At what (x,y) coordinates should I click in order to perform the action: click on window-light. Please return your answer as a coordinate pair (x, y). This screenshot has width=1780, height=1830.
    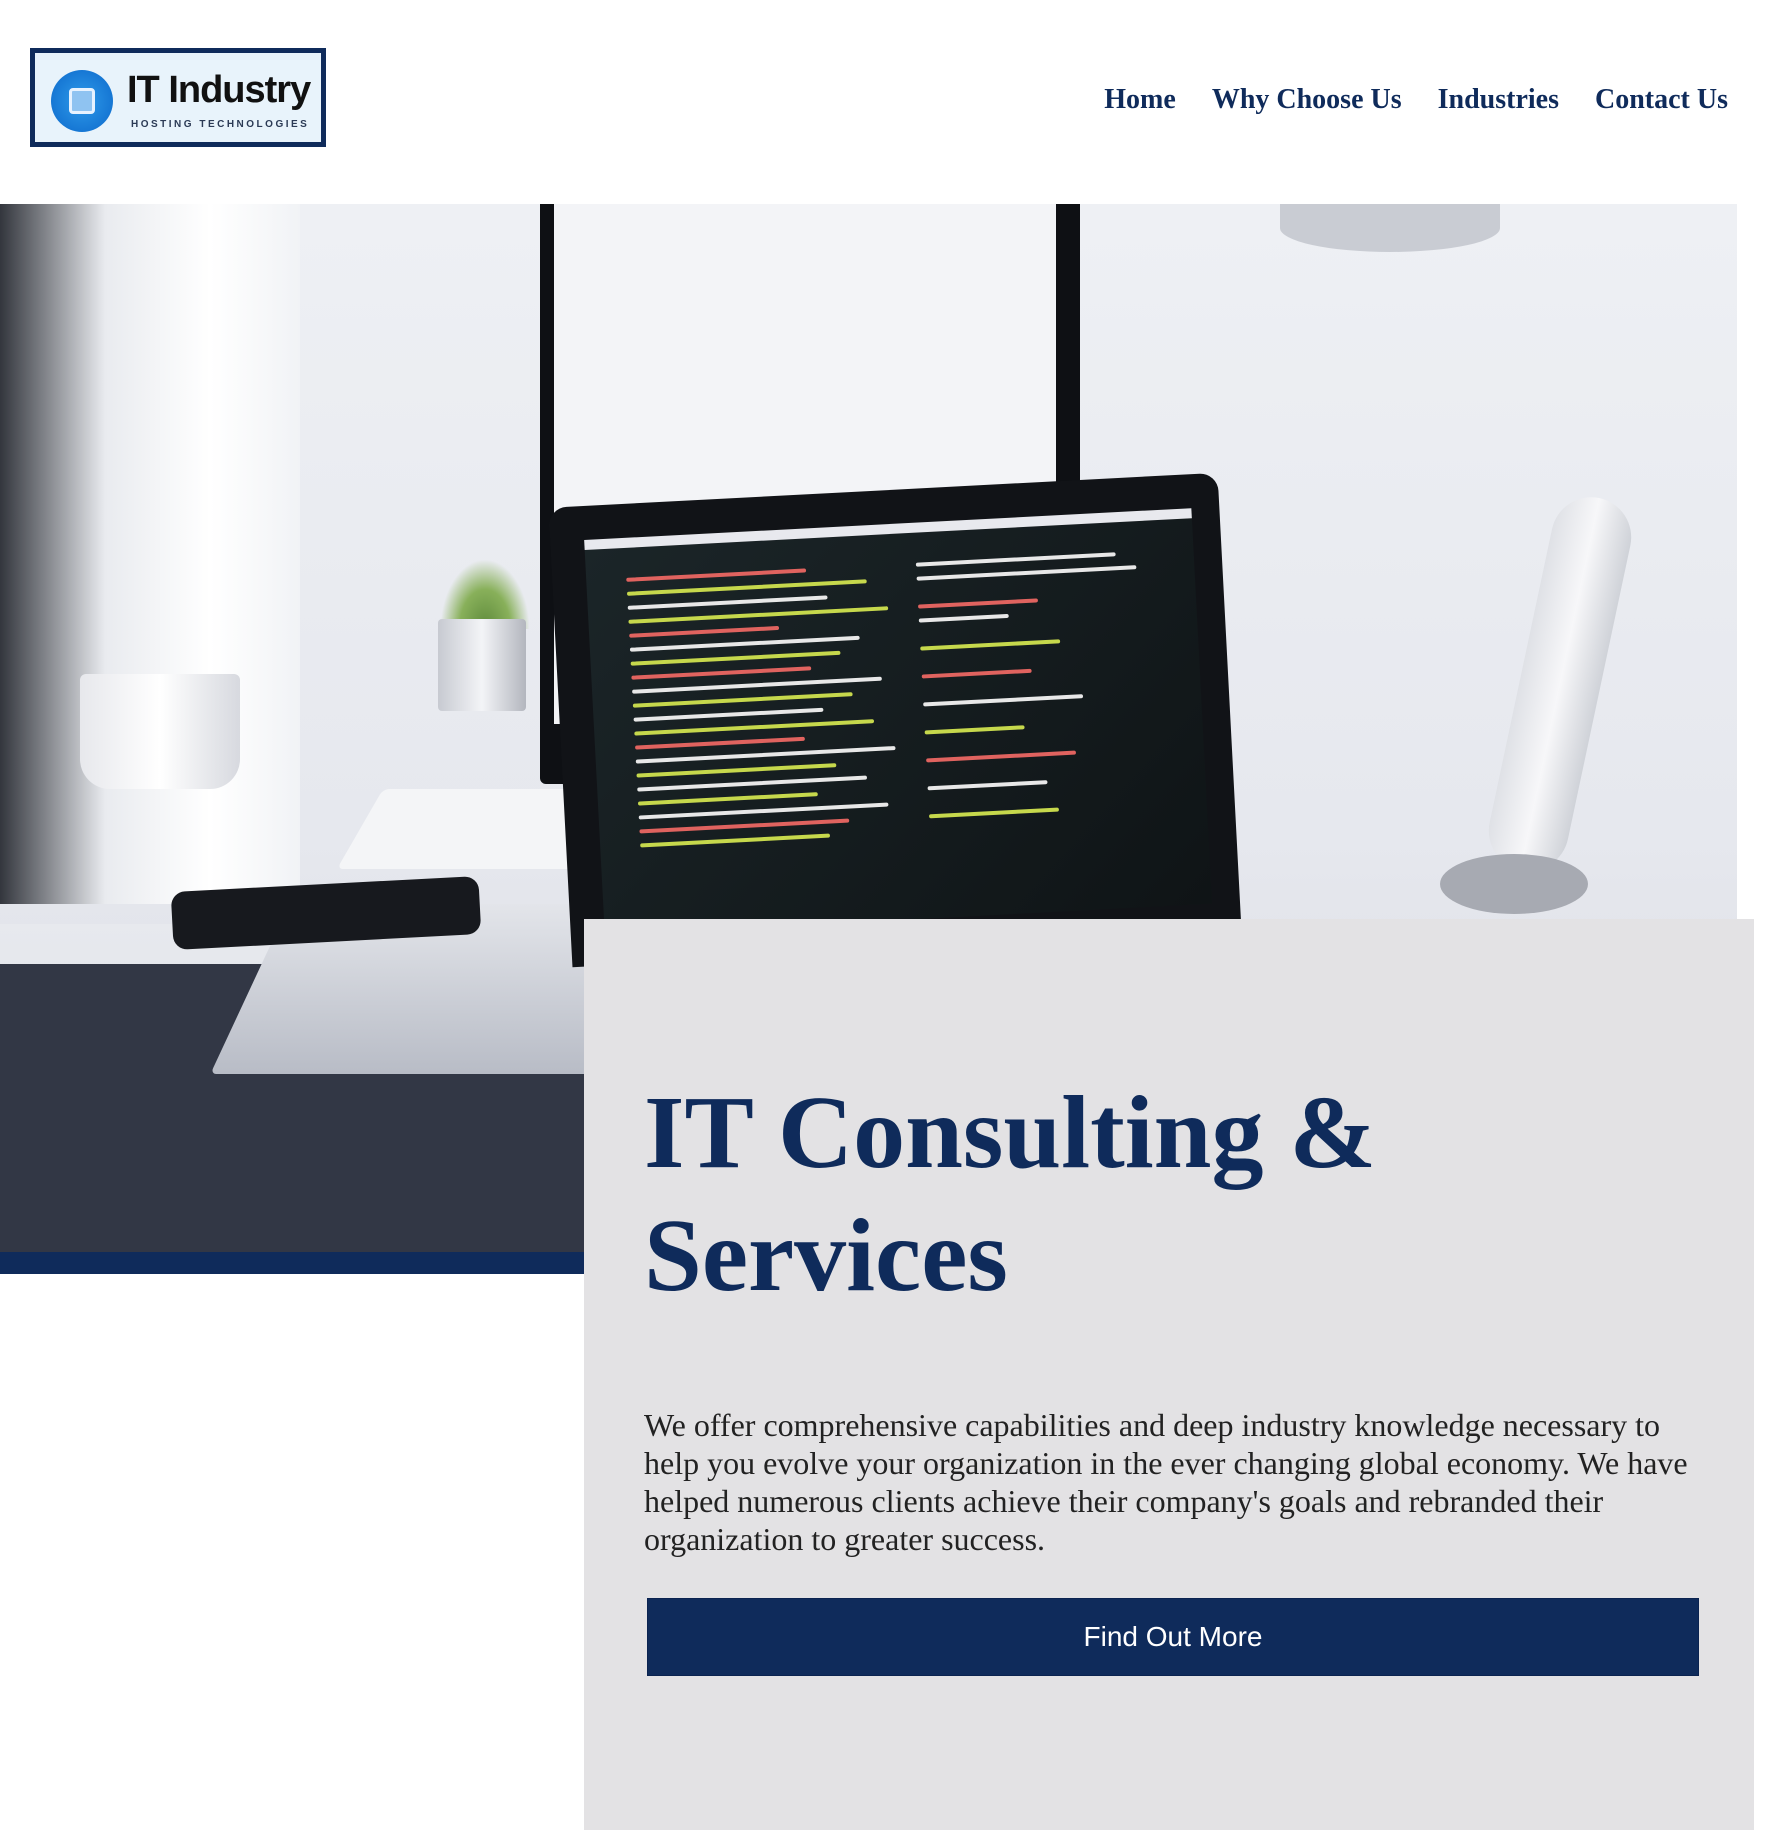
    Looking at the image, I should click on (150, 554).